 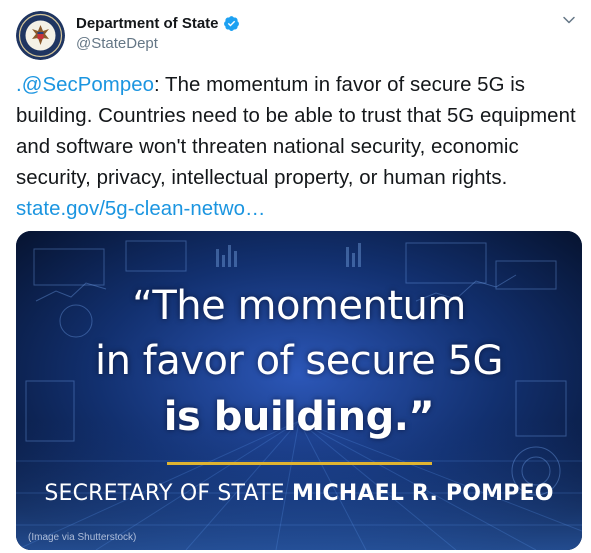 What do you see at coordinates (85, 85) in the screenshot?
I see `mention-link: .@SecPompeo` at bounding box center [85, 85].